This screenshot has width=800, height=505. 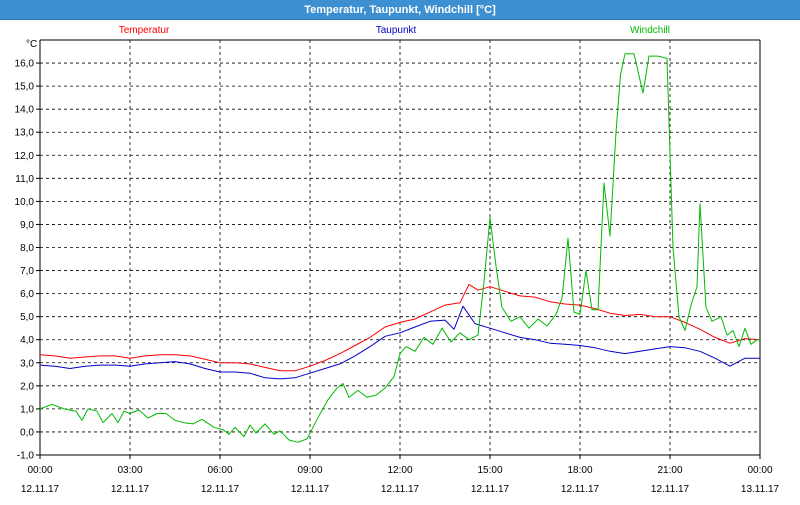 What do you see at coordinates (579, 470) in the screenshot?
I see `x-tick-time-label: 18:00` at bounding box center [579, 470].